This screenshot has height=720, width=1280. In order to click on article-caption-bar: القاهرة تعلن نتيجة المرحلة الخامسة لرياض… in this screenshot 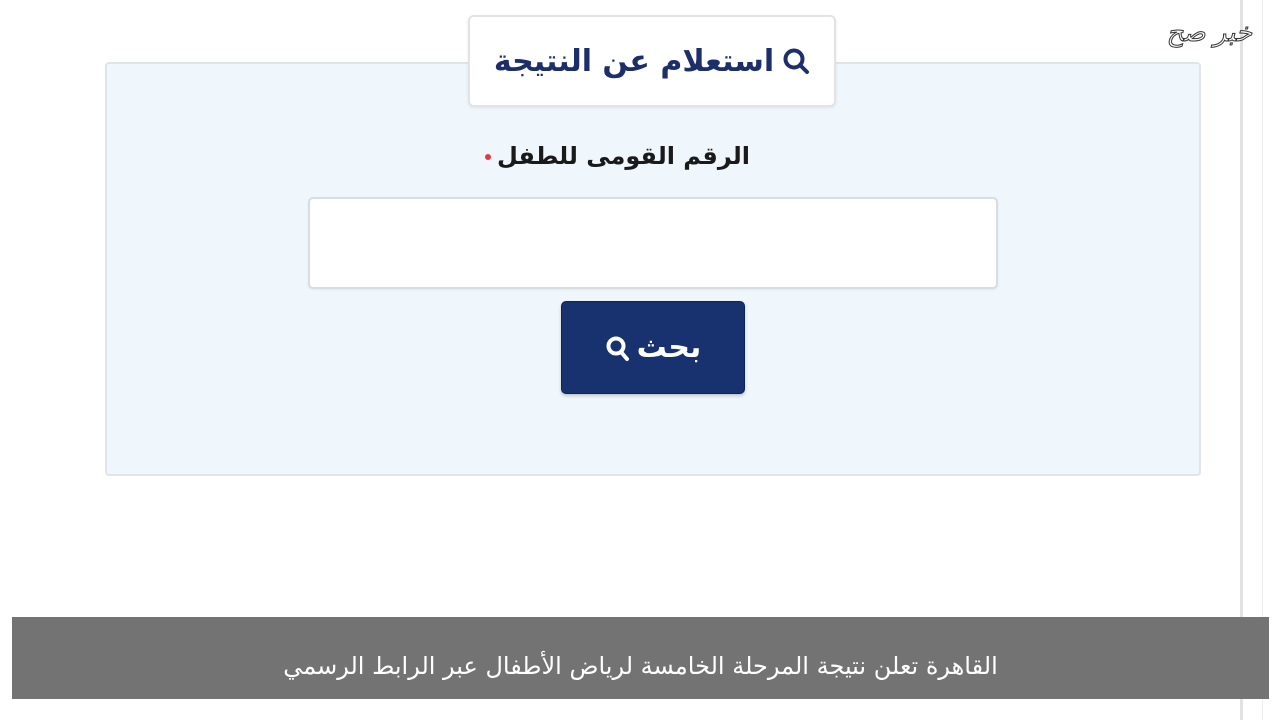, I will do `click(640, 658)`.